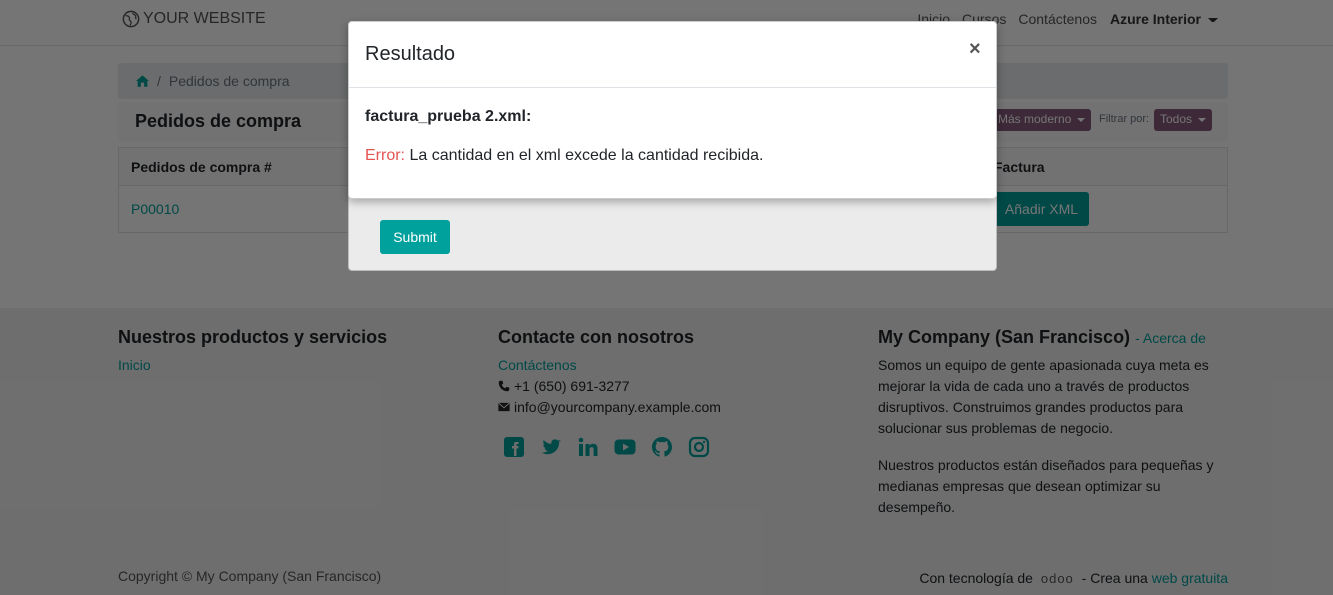 The height and width of the screenshot is (595, 1333). I want to click on result-filename: factura_prueba 2.xml:, so click(448, 116).